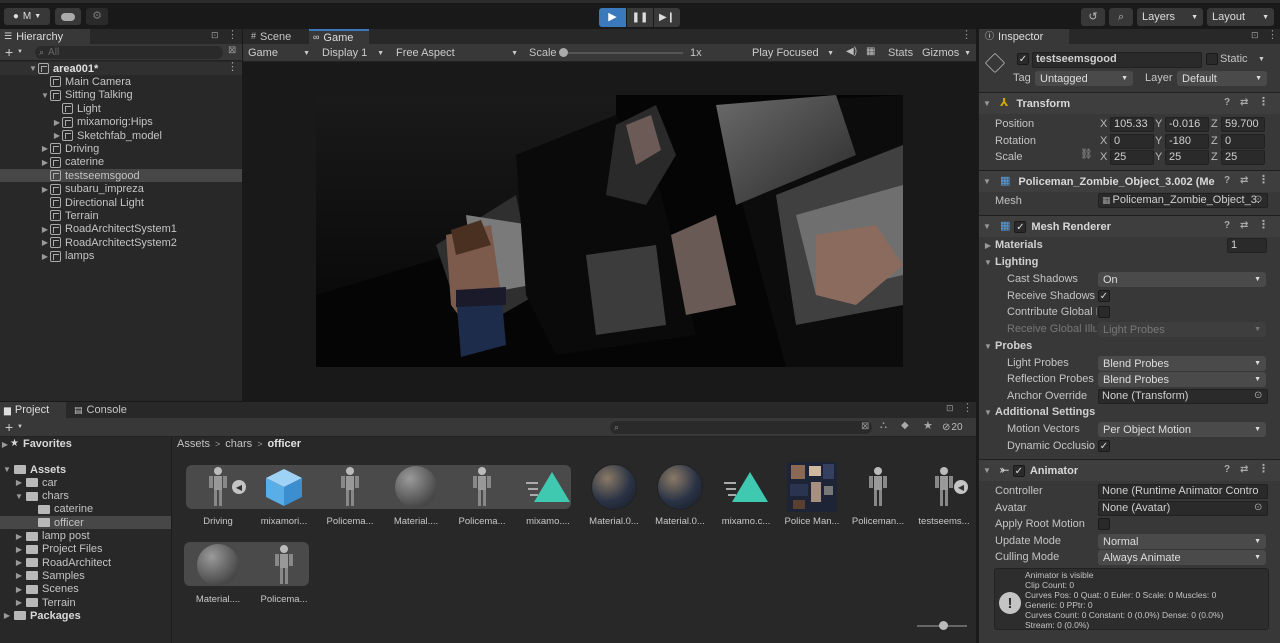 The width and height of the screenshot is (1280, 643). What do you see at coordinates (121, 68) in the screenshot?
I see `hierarchy-item: ▼ area001* ⋮` at bounding box center [121, 68].